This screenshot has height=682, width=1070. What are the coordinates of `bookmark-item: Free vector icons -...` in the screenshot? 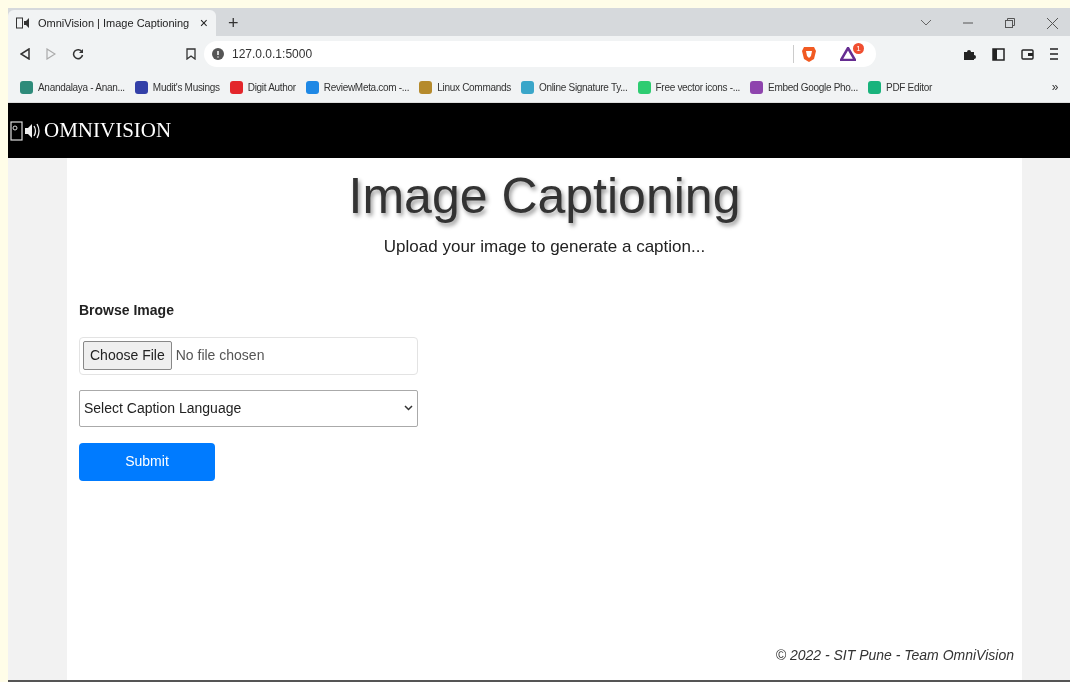 It's located at (689, 87).